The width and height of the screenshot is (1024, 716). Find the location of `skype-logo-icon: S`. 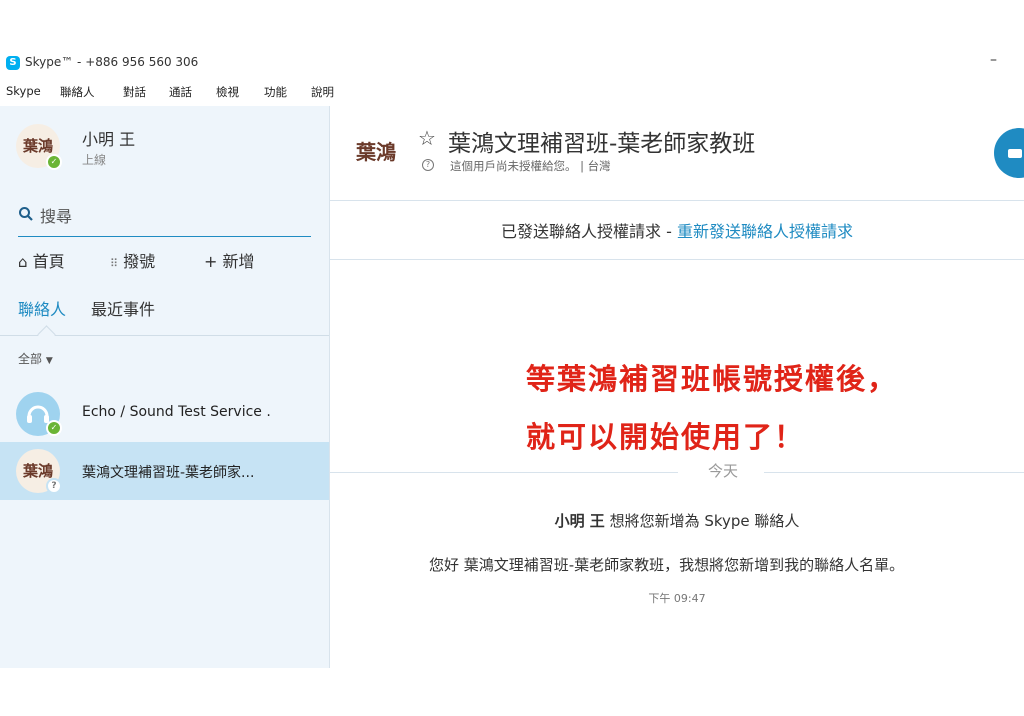

skype-logo-icon: S is located at coordinates (13, 63).